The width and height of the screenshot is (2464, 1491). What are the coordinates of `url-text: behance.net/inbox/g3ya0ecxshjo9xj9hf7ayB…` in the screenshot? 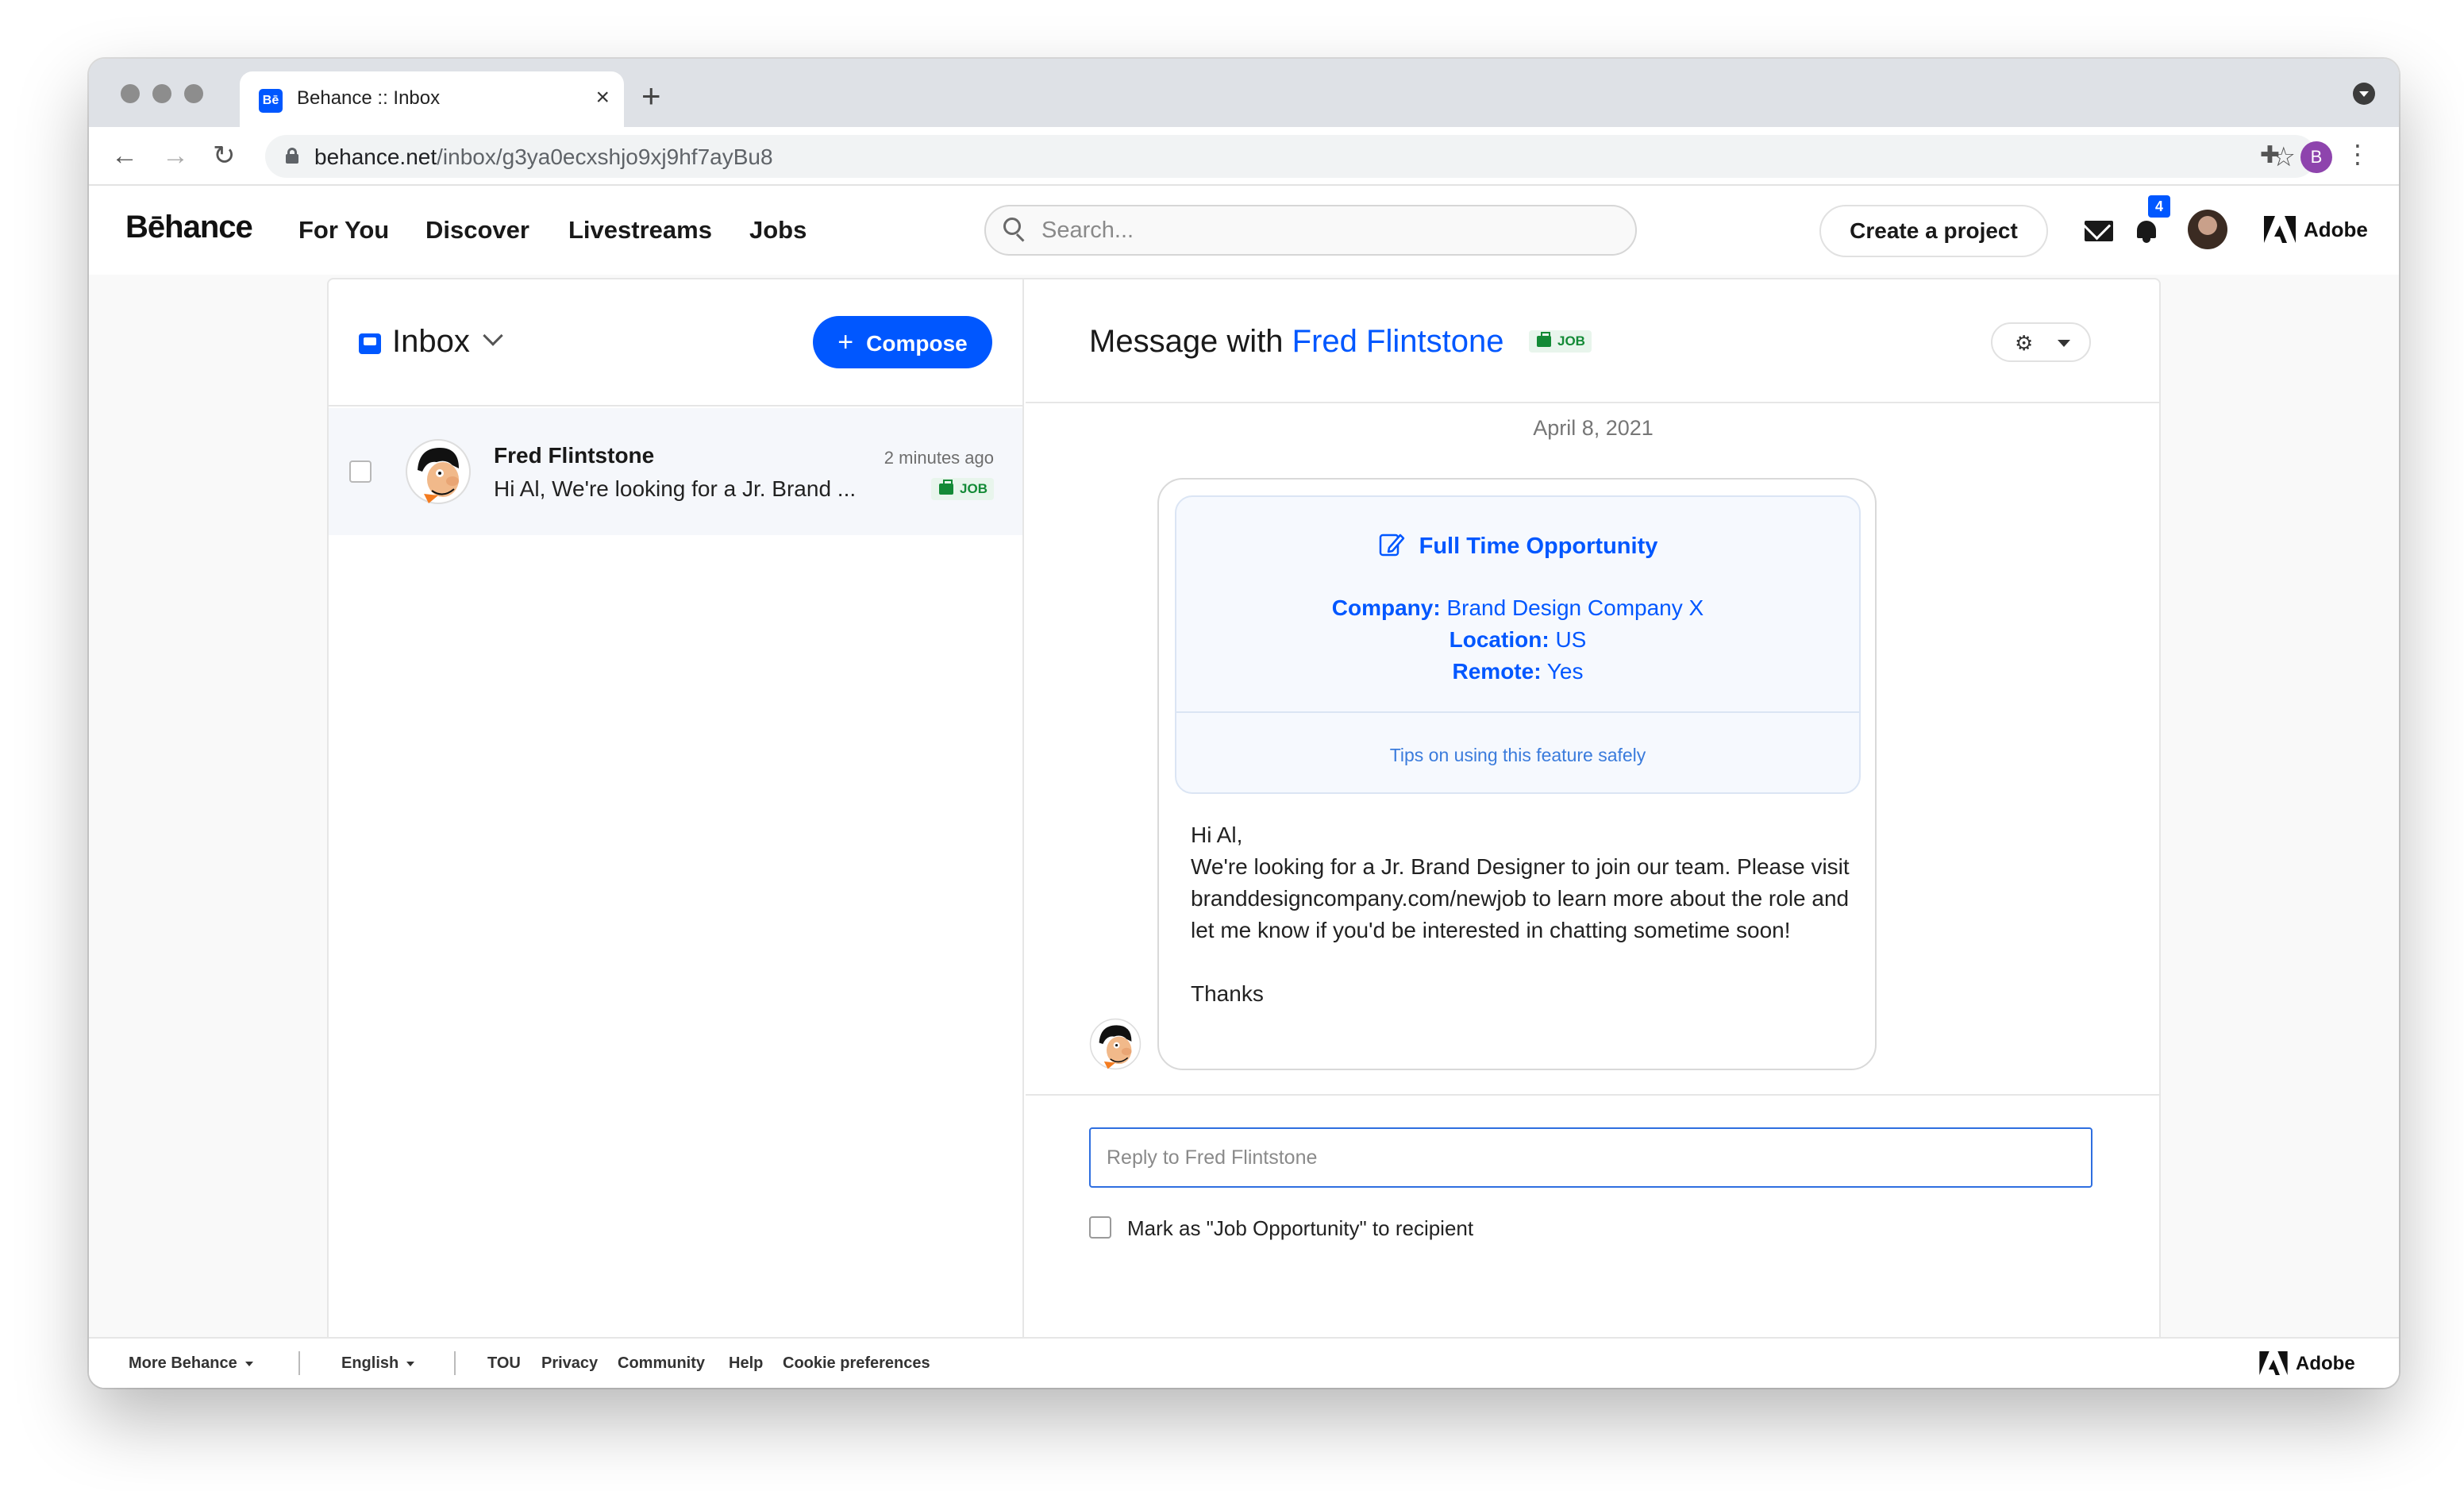 It's located at (543, 156).